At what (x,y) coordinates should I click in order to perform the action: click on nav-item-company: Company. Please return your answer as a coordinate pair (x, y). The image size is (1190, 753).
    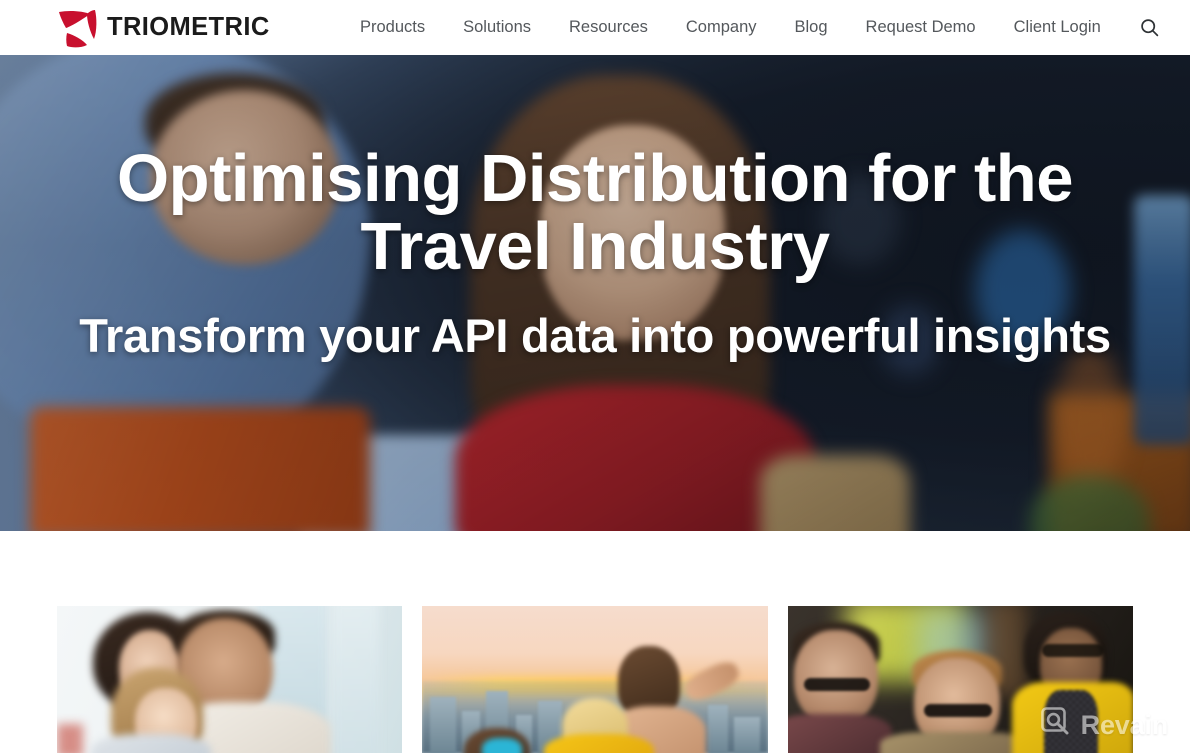
    Looking at the image, I should click on (721, 27).